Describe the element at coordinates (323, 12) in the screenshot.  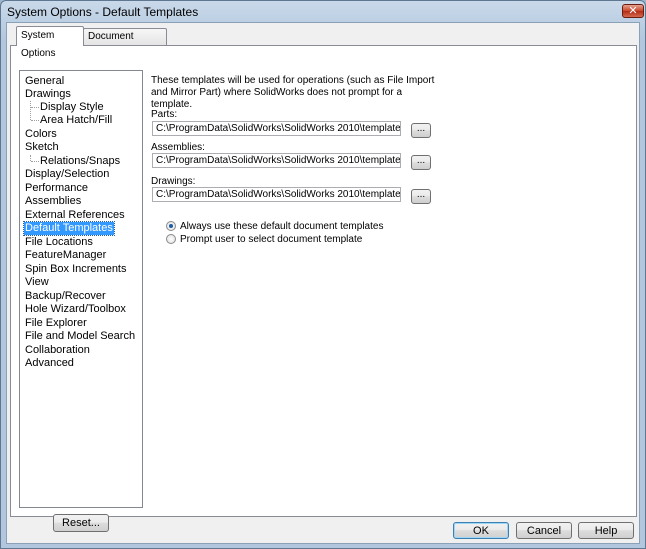
I see `title-bar: System Options - Default Templates ✕` at that location.